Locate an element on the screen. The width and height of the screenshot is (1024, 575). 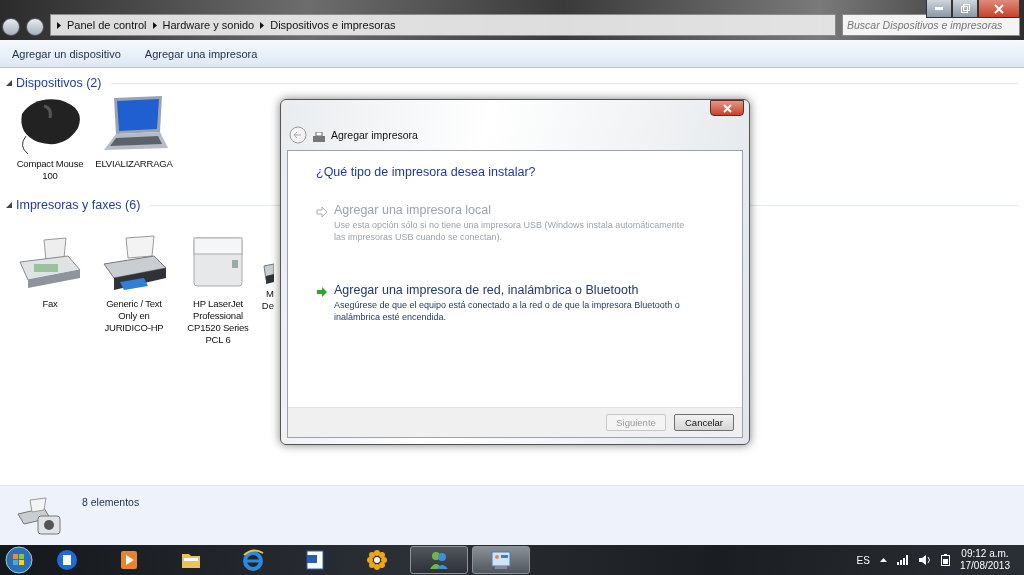
search-field: Buscar Dispositivos e impresoras is located at coordinates (931, 25).